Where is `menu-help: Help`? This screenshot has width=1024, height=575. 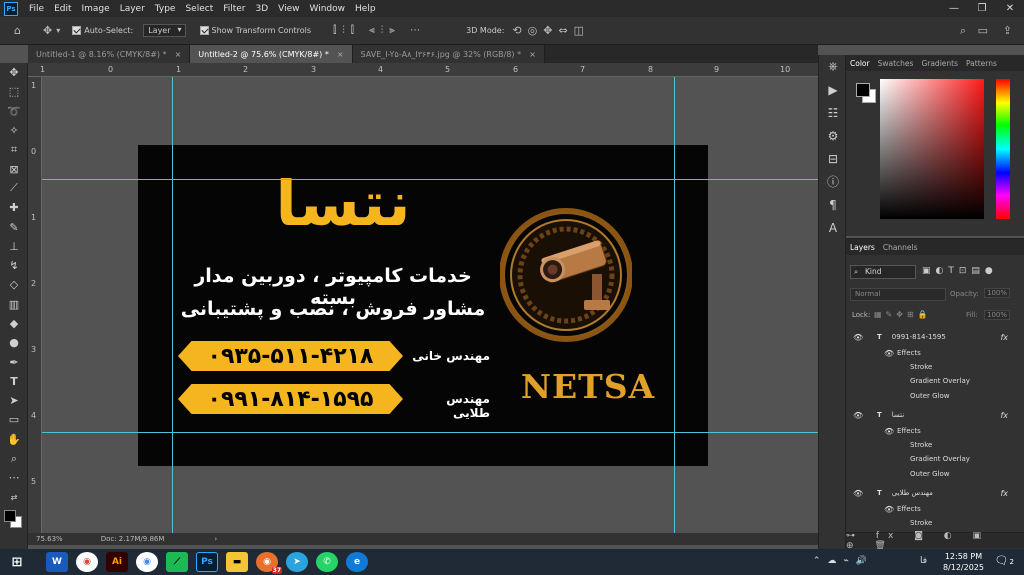
menu-help: Help is located at coordinates (365, 9).